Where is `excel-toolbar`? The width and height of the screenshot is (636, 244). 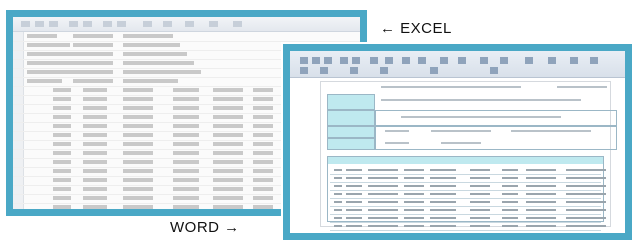
excel-toolbar is located at coordinates (186, 24).